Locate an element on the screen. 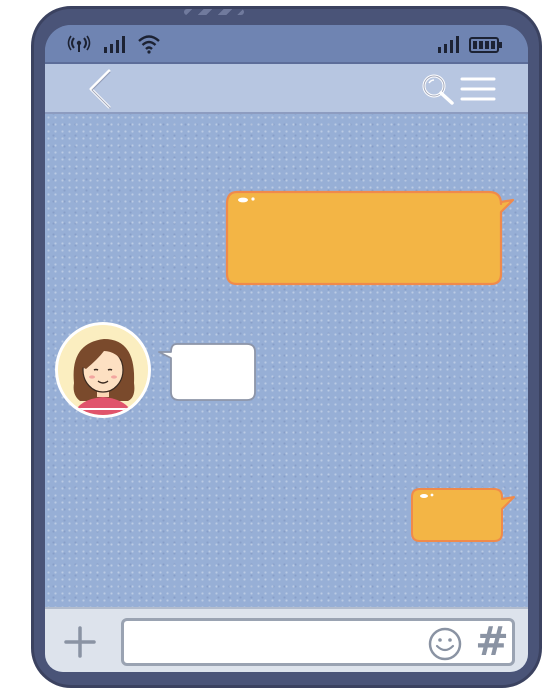  smiley-icon is located at coordinates (445, 644).